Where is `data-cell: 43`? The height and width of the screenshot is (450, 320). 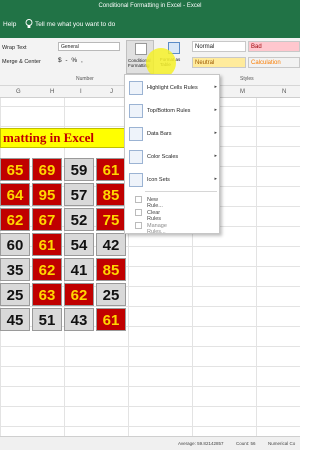 data-cell: 43 is located at coordinates (79, 319).